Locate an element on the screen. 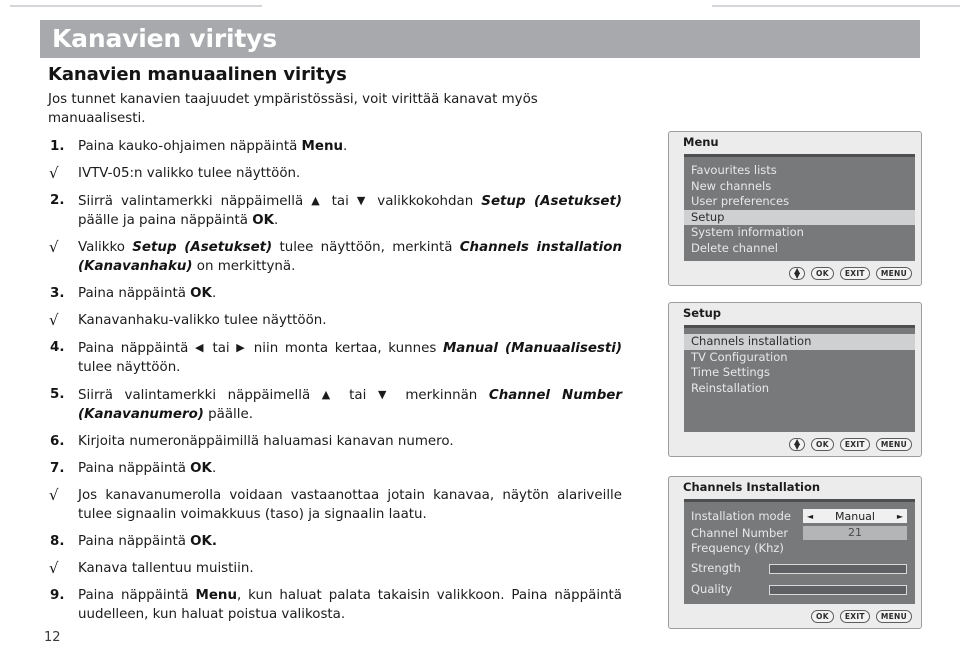  step-number: 4. is located at coordinates (57, 347).